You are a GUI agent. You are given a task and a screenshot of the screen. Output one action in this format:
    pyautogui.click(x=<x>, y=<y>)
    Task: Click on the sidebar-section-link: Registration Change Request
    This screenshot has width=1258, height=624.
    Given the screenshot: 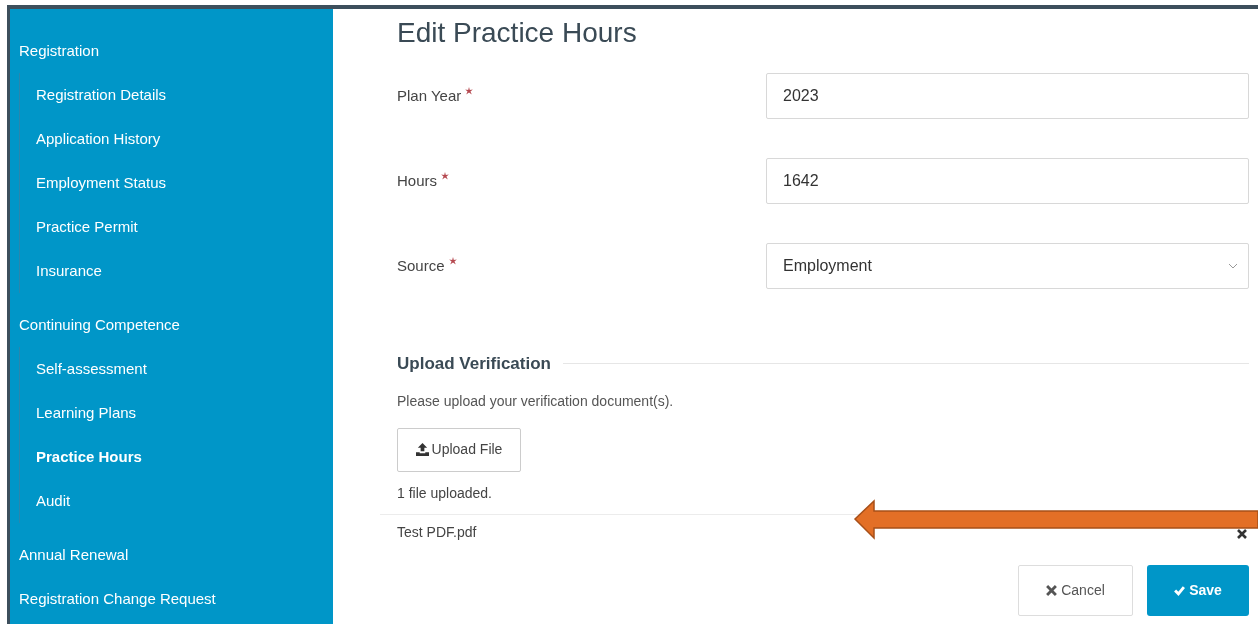 What is the action you would take?
    pyautogui.click(x=171, y=599)
    